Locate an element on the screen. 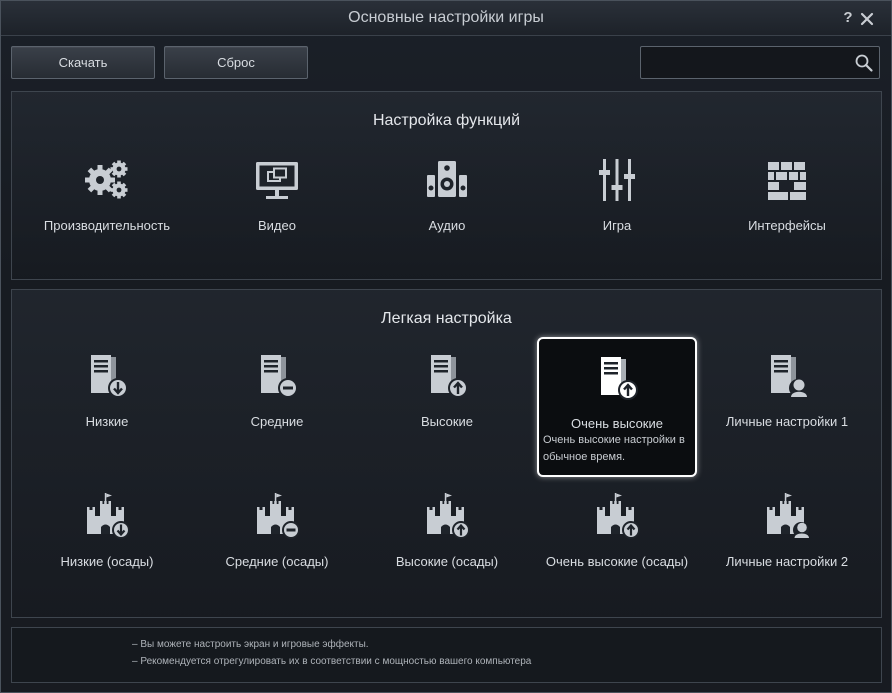  preset-label: Очень высокие (осады) is located at coordinates (617, 561).